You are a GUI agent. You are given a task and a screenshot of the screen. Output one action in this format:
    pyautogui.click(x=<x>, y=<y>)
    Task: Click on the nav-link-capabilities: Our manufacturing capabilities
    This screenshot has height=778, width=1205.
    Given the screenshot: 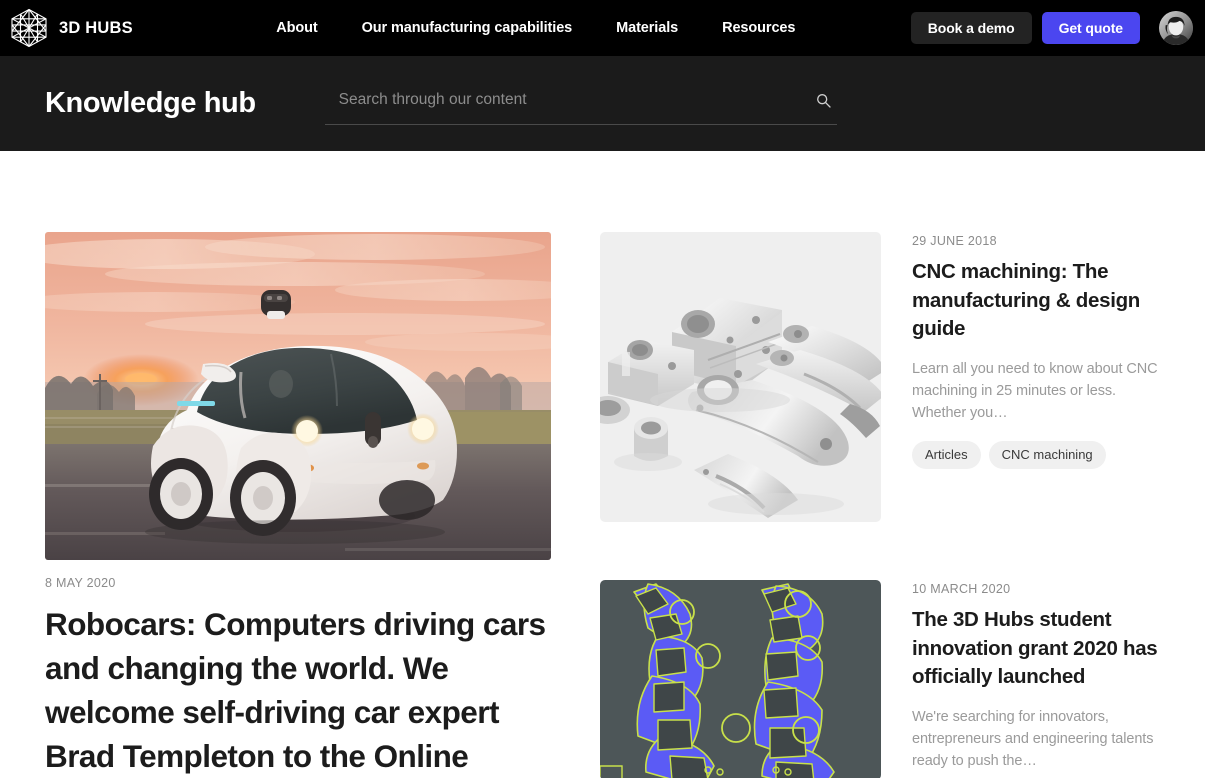 What is the action you would take?
    pyautogui.click(x=467, y=28)
    